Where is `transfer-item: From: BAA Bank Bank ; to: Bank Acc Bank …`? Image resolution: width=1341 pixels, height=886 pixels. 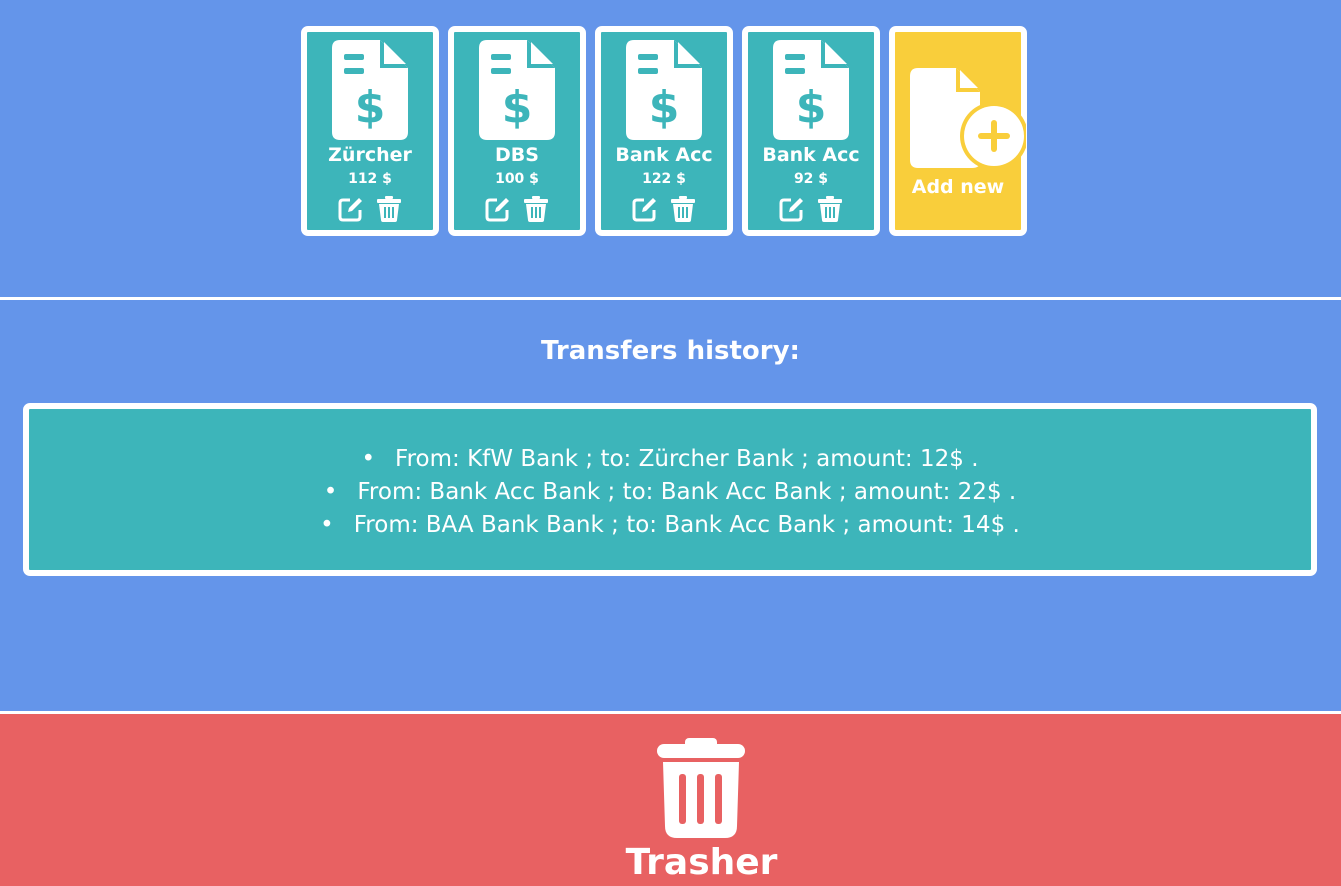
transfer-item: From: BAA Bank Bank ; to: Bank Acc Bank … is located at coordinates (670, 525).